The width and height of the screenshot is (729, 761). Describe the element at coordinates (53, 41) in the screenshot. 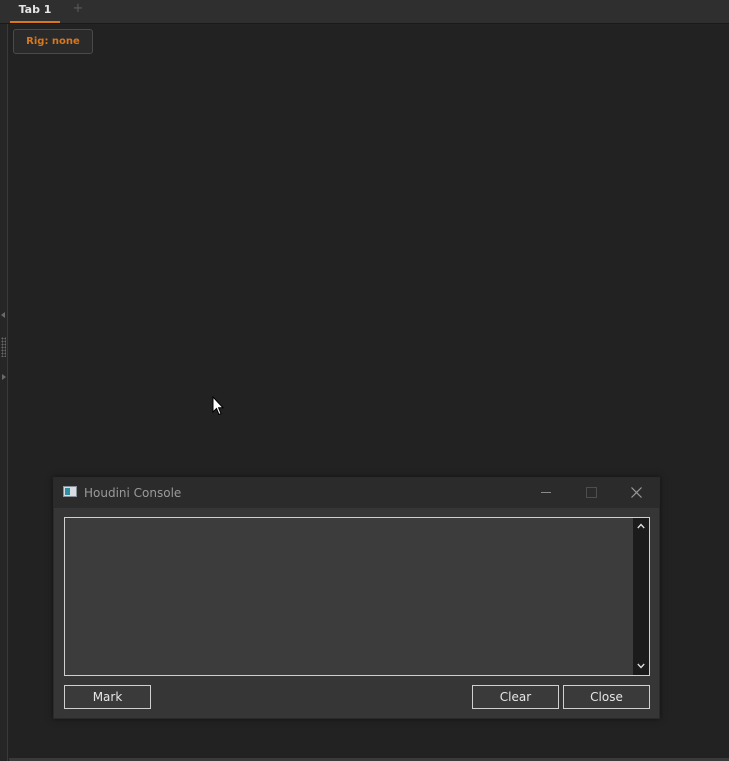

I see `rig-selector-button: Rig: none` at that location.